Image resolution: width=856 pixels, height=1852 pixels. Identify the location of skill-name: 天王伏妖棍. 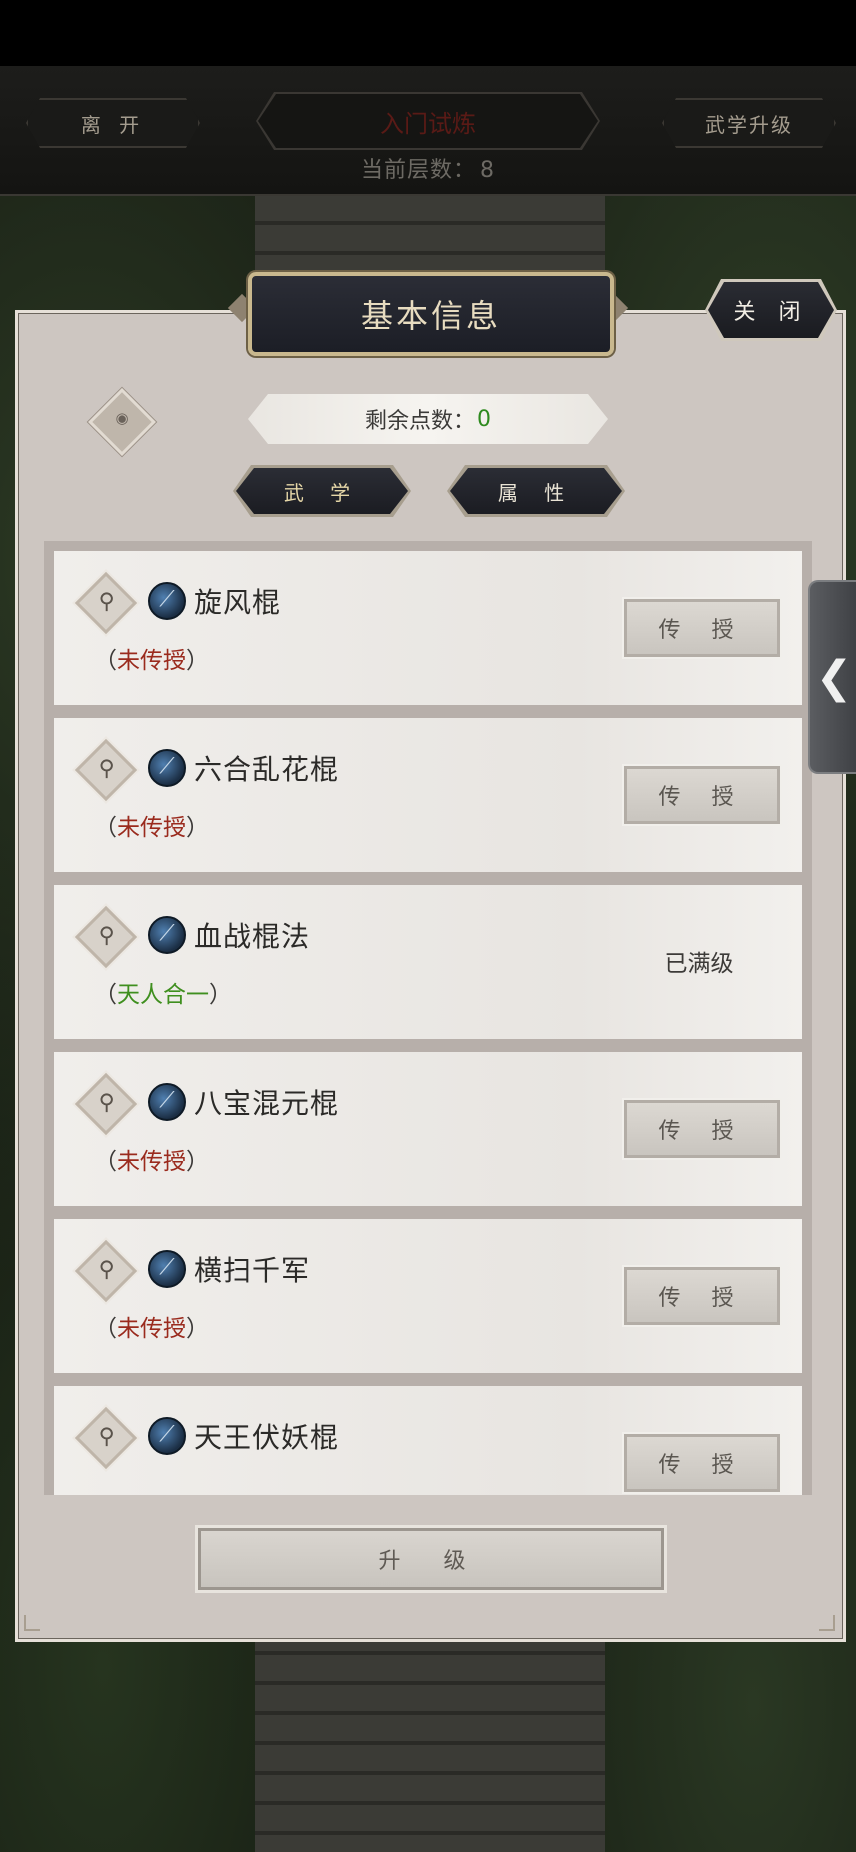
(267, 1437).